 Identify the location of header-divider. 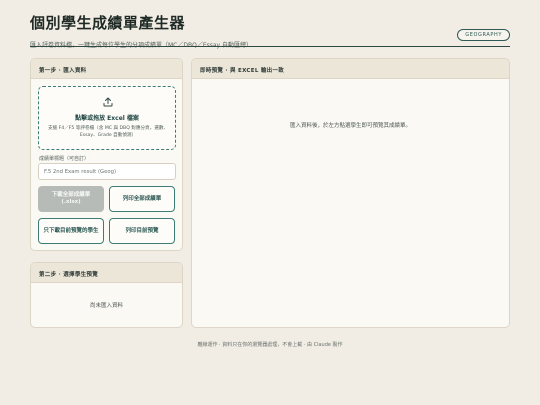
(270, 46).